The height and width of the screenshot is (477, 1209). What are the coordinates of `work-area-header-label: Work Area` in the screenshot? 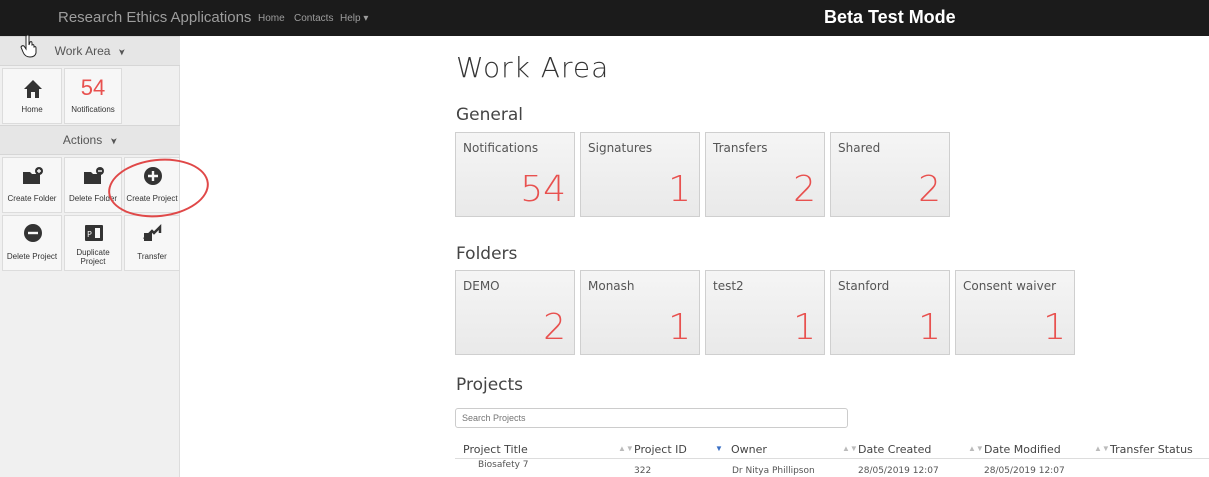 It's located at (82, 51).